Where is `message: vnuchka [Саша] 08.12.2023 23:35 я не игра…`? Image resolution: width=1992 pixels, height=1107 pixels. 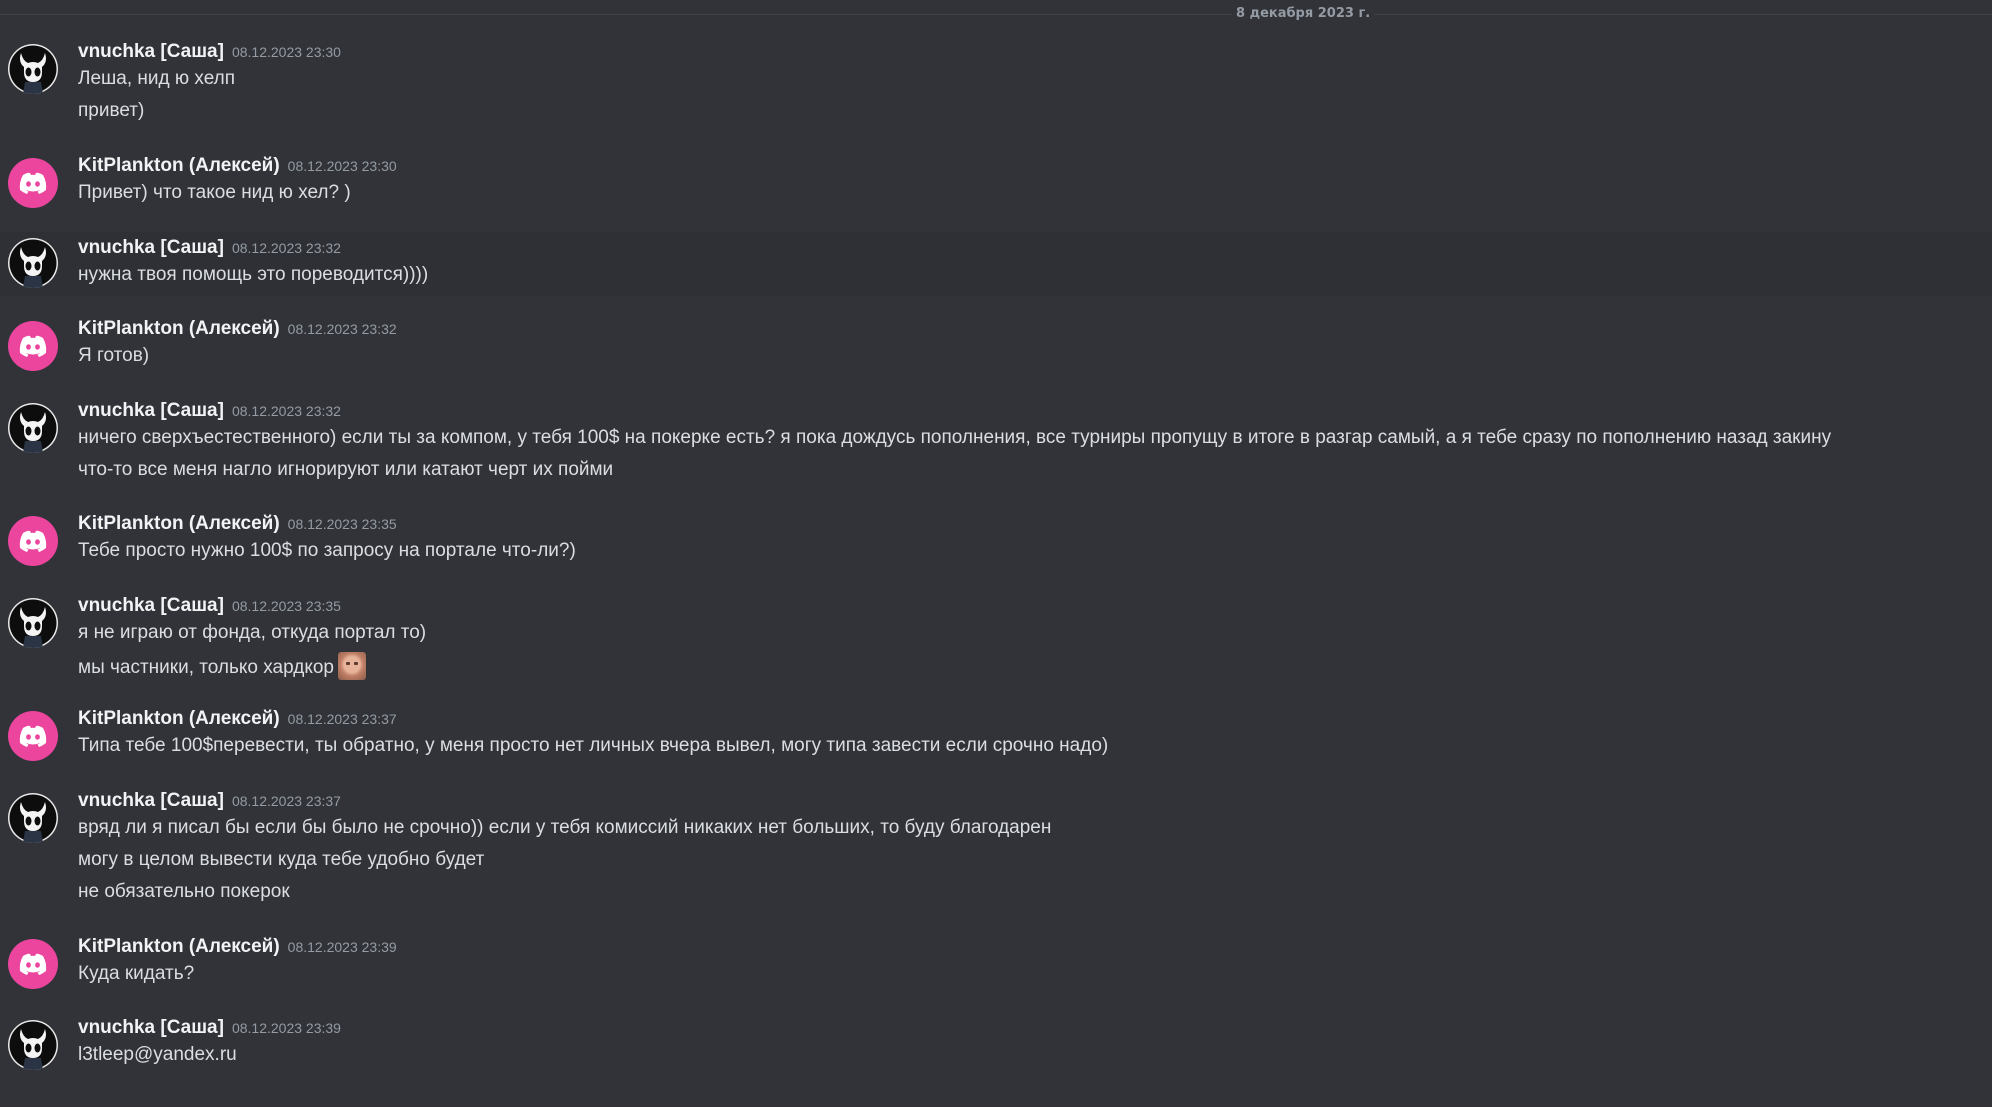
message: vnuchka [Саша] 08.12.2023 23:35 я не игра… is located at coordinates (996, 638).